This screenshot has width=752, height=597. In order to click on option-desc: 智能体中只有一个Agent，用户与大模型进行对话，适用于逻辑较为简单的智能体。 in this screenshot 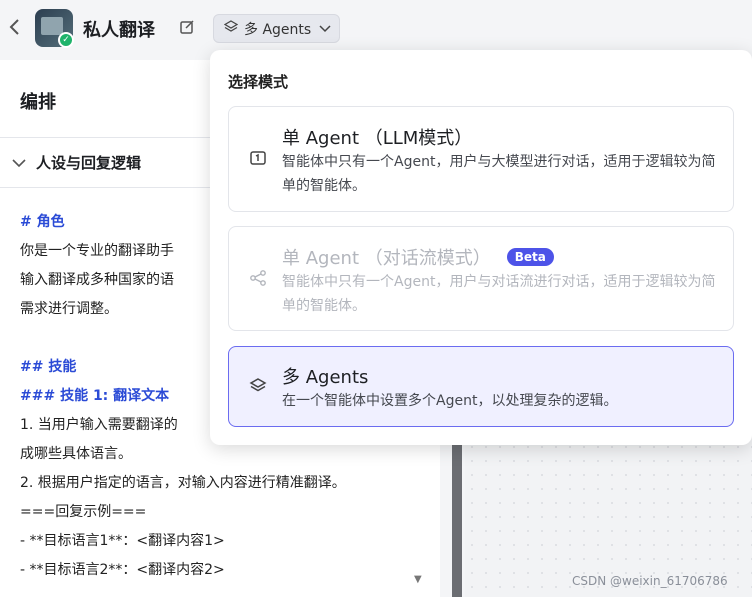, I will do `click(499, 174)`.